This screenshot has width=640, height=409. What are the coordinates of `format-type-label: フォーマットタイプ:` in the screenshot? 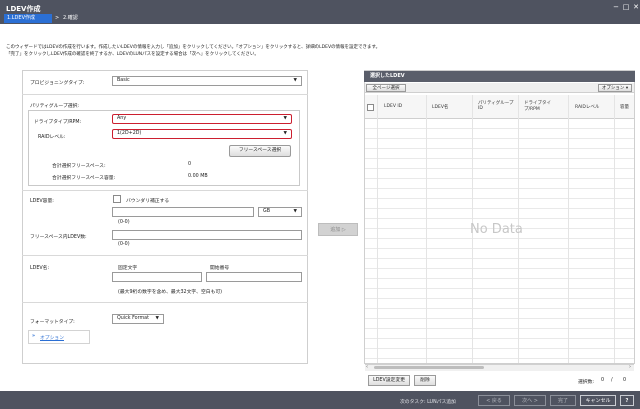 It's located at (52, 322).